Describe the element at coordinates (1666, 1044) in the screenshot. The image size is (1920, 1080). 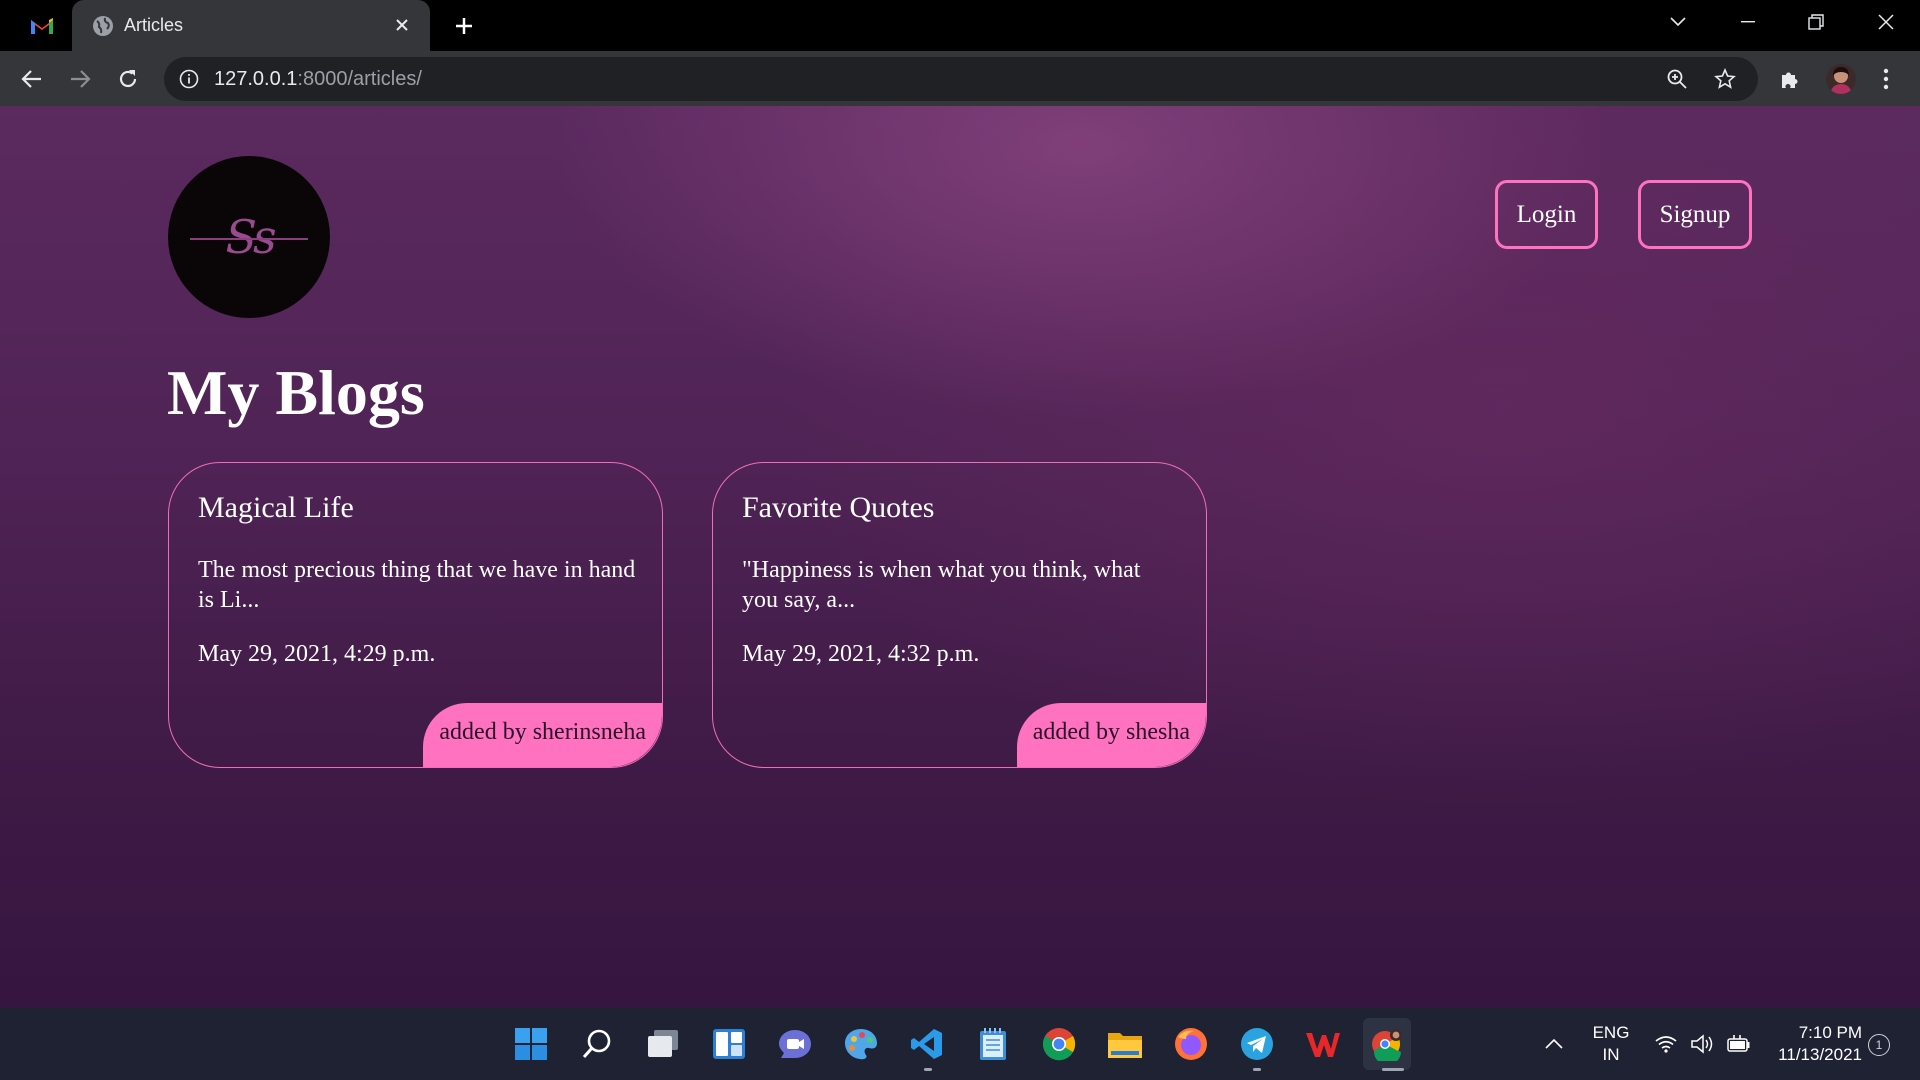
I see `wifi-icon` at that location.